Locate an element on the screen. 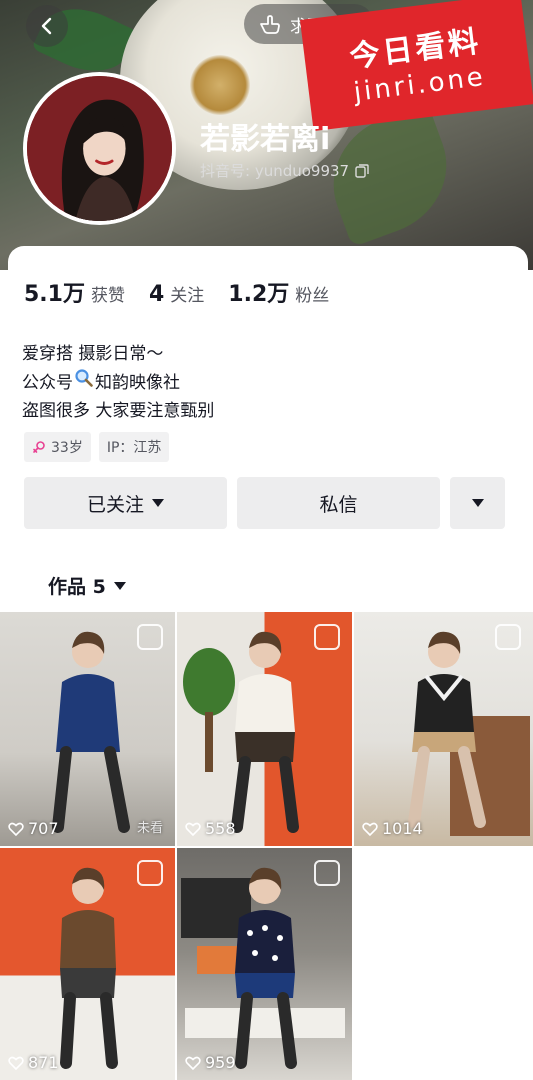 This screenshot has height=1080, width=533. avatar-illustration is located at coordinates (99, 148).